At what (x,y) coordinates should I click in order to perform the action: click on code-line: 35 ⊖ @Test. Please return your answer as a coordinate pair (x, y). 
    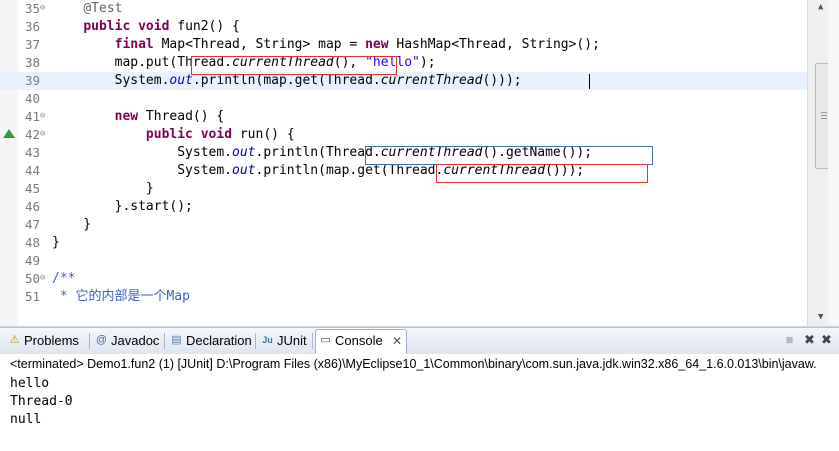
    Looking at the image, I should click on (403, 9).